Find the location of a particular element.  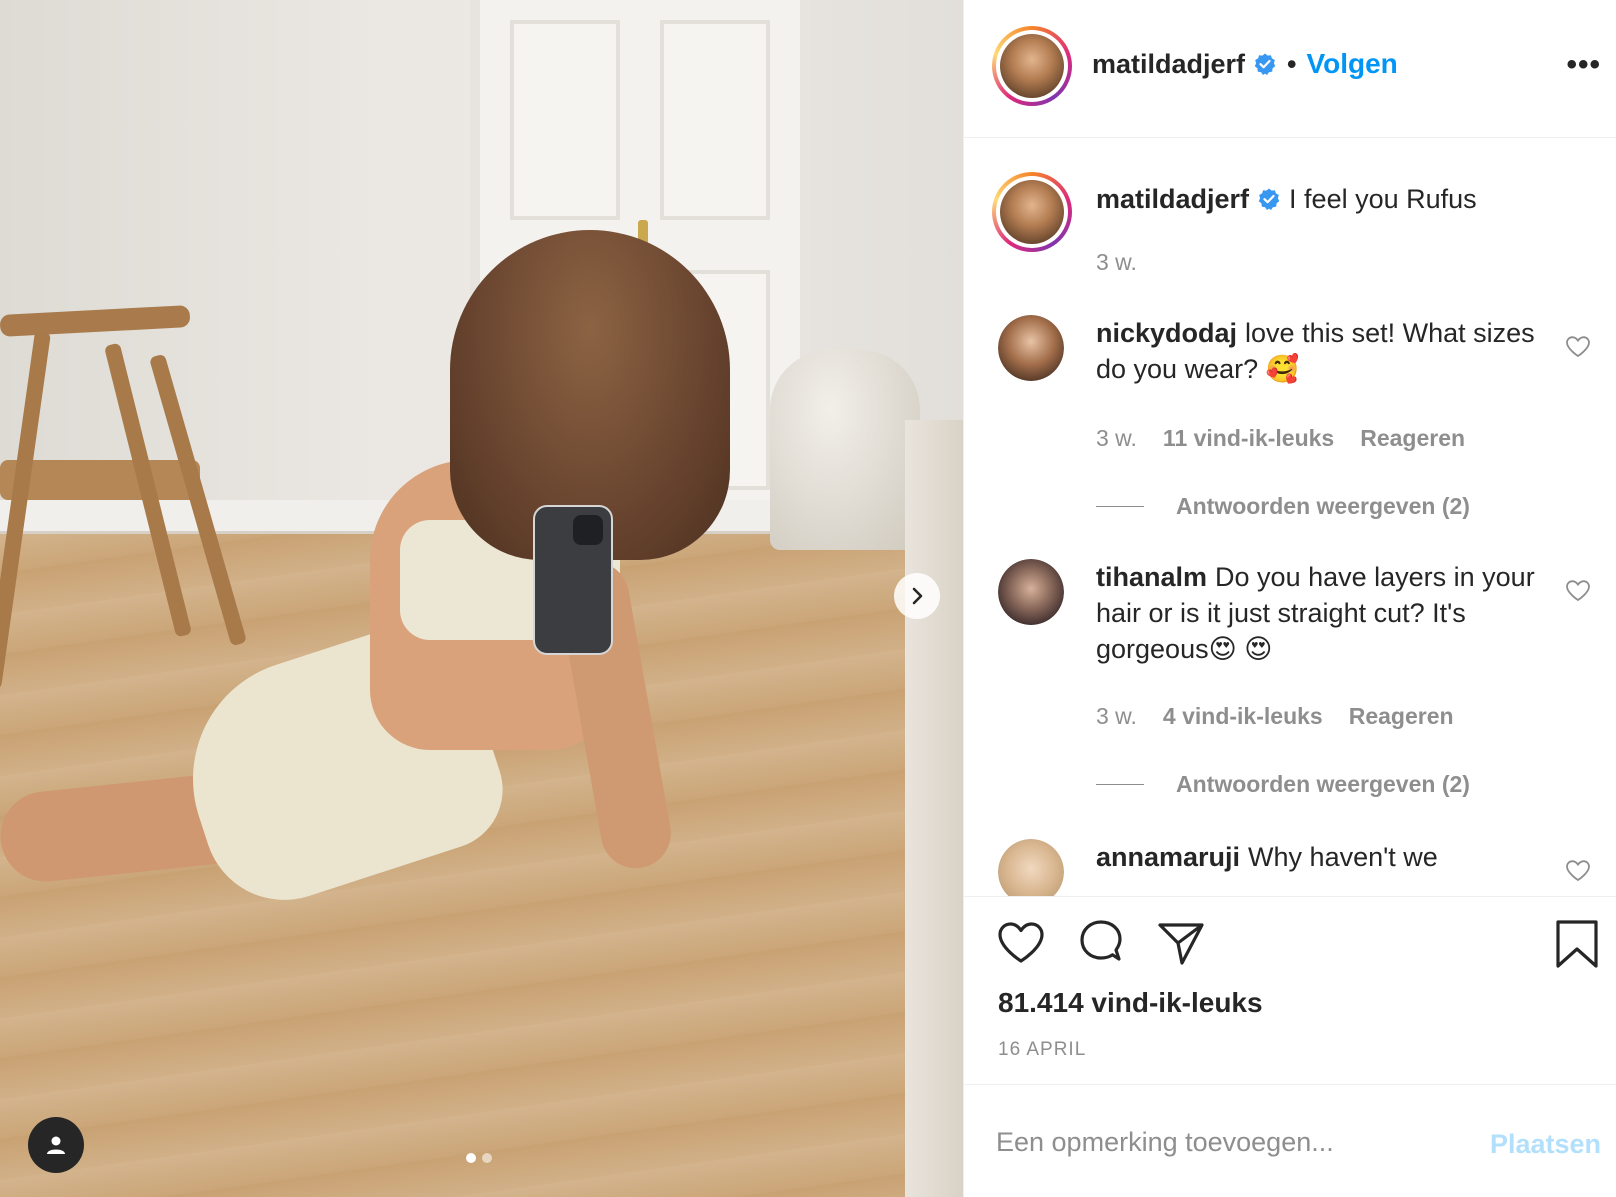

likes-count: 81.414 vind-ik-leuks is located at coordinates (1130, 1003).